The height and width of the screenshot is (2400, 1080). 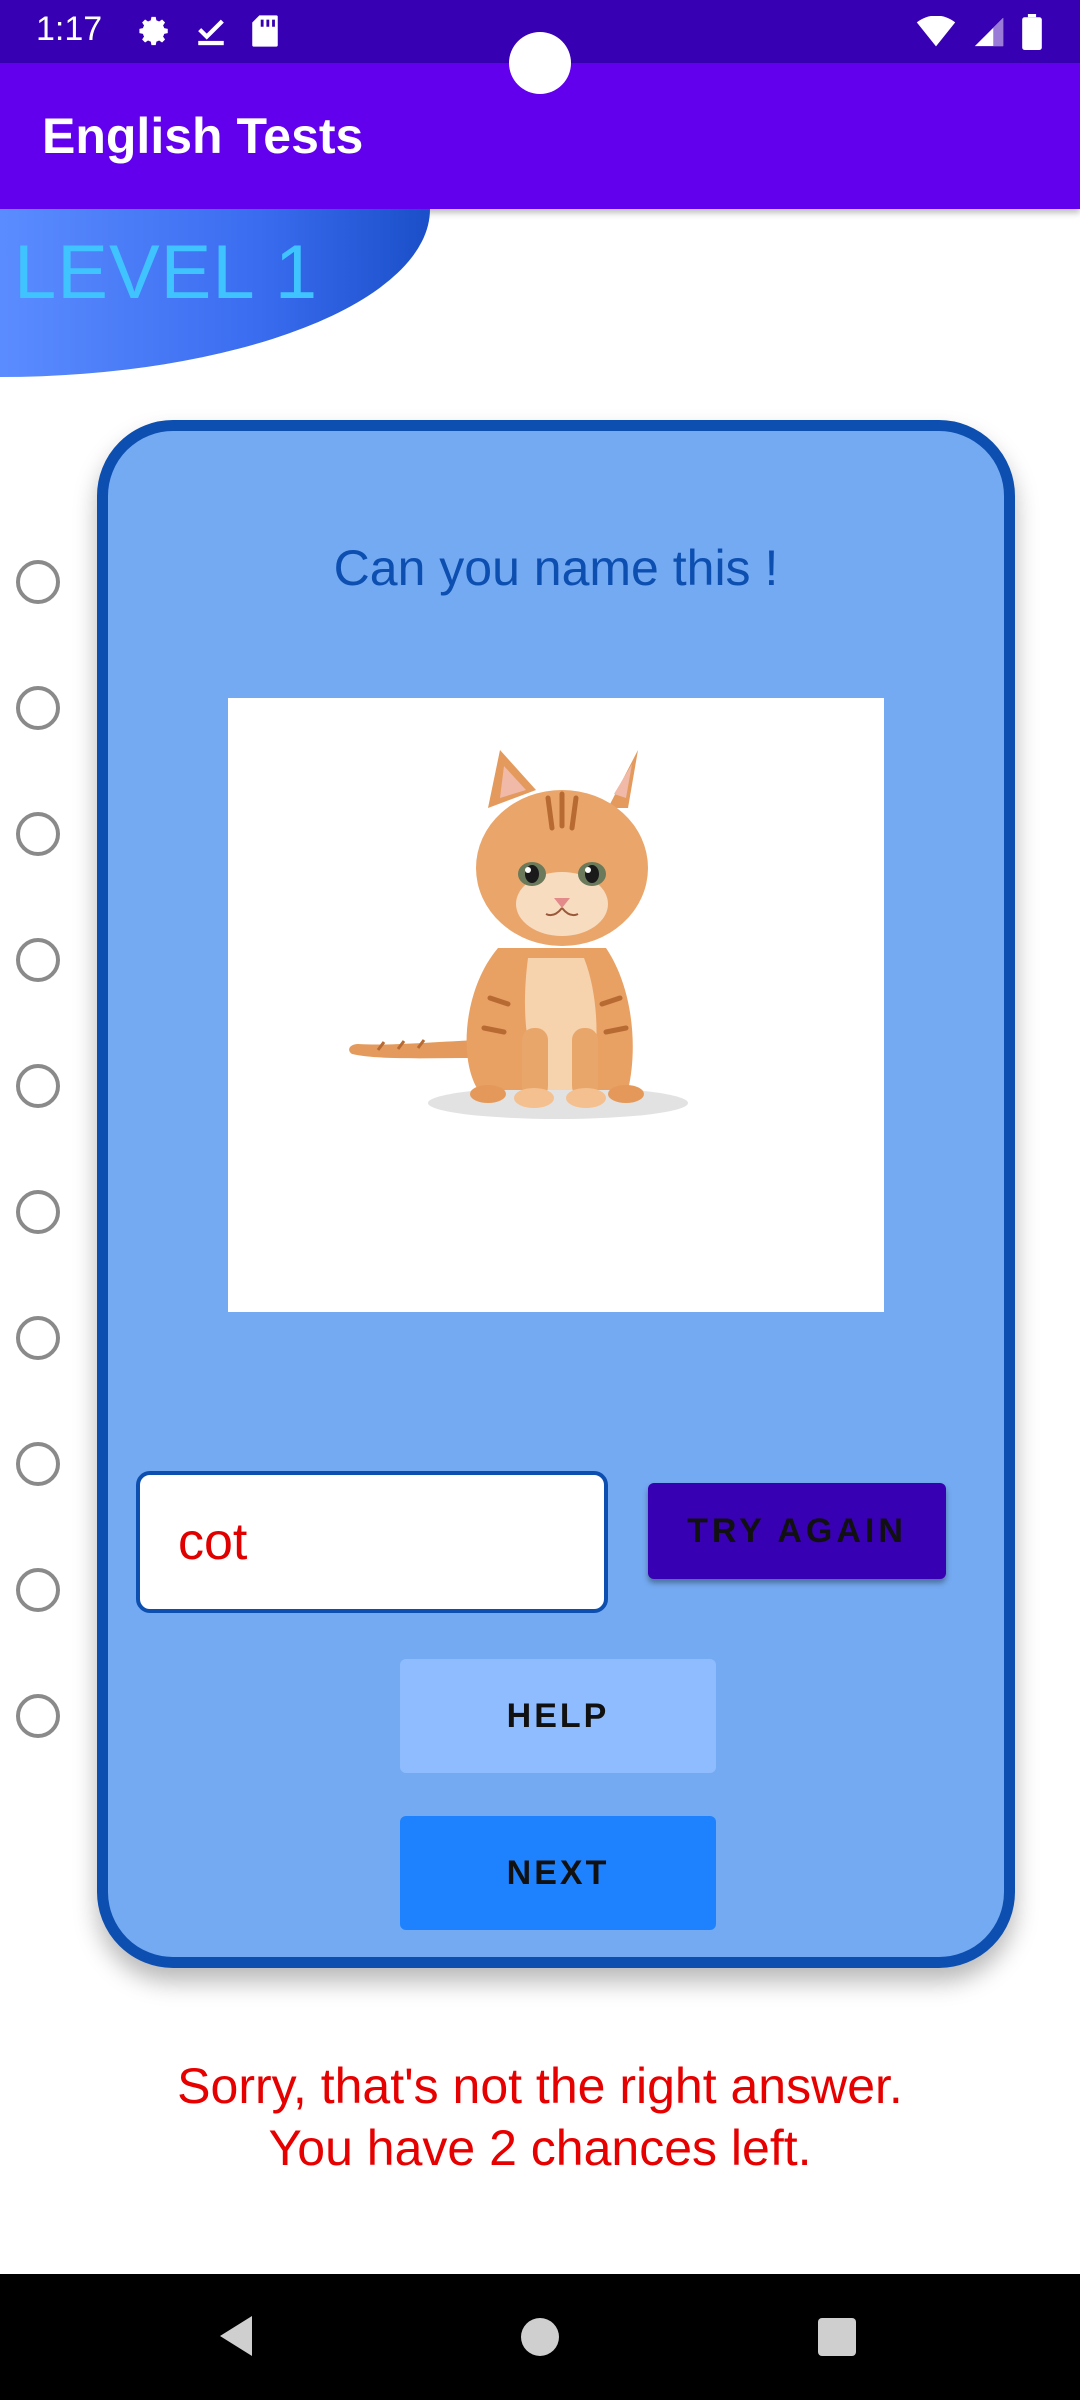 What do you see at coordinates (989, 32) in the screenshot?
I see `signal-icon` at bounding box center [989, 32].